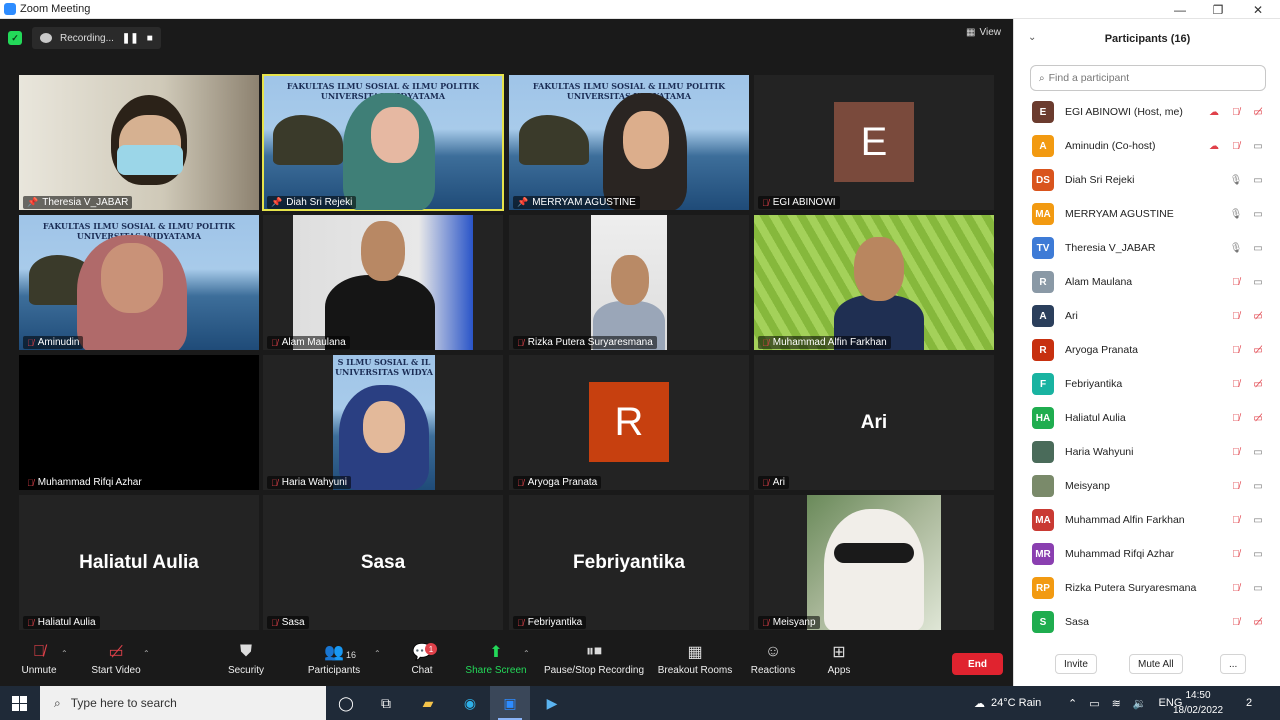 The width and height of the screenshot is (1280, 720). Describe the element at coordinates (983, 32) in the screenshot. I see `view-button: ▦ View` at that location.